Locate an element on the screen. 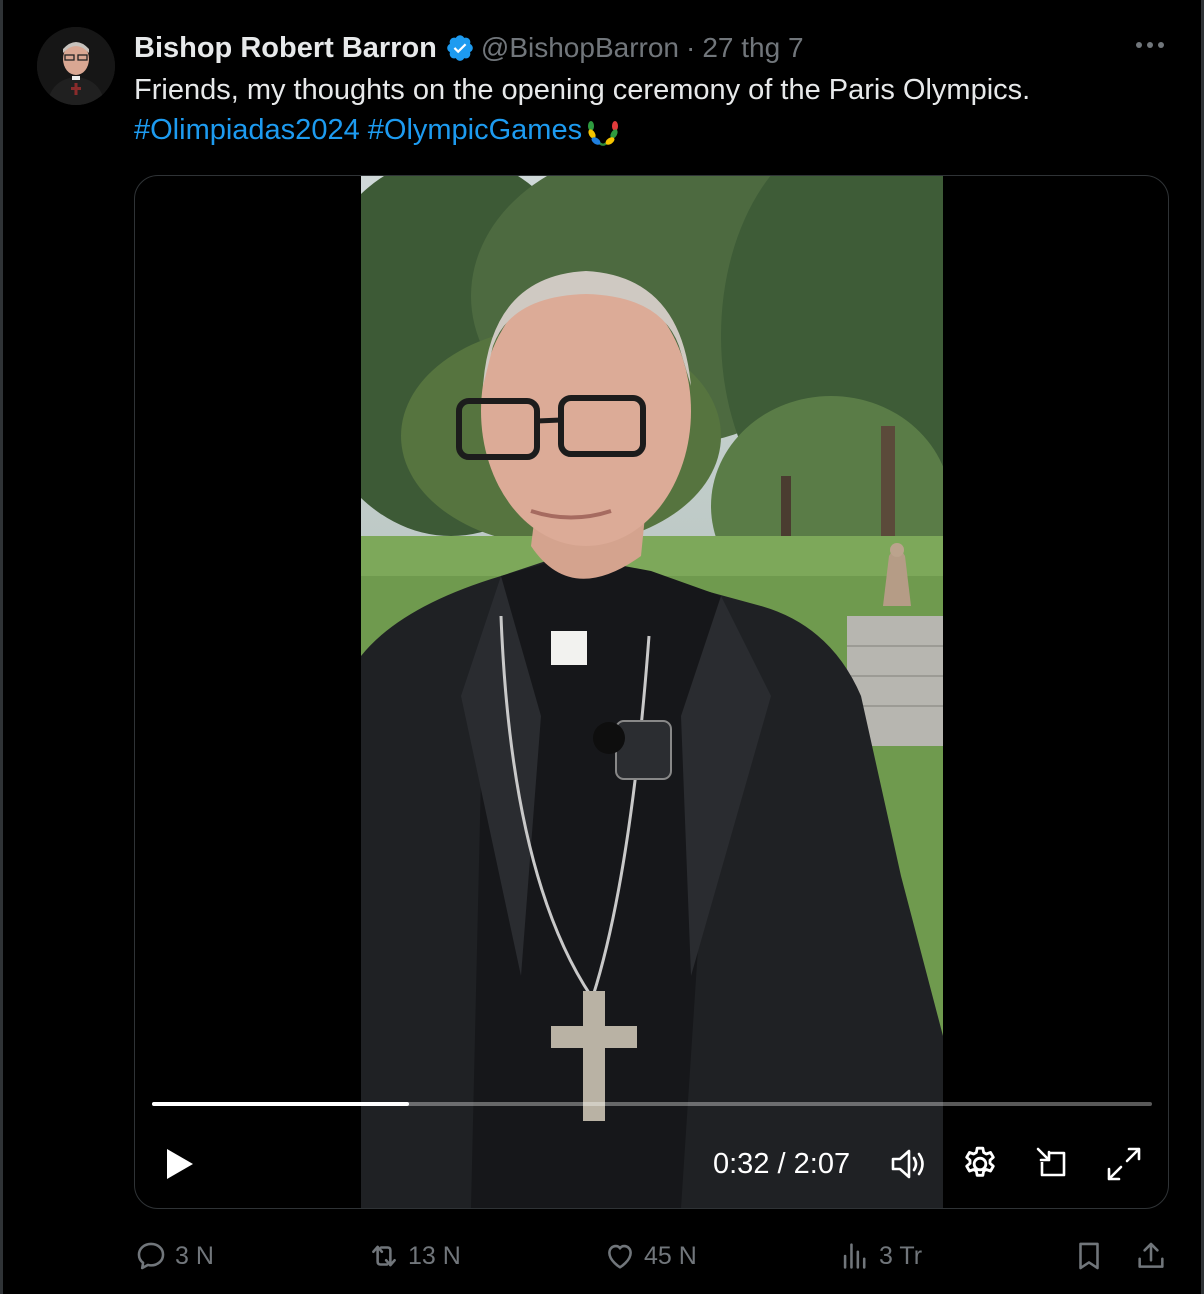 This screenshot has height=1294, width=1204. like-icon is located at coordinates (620, 1256).